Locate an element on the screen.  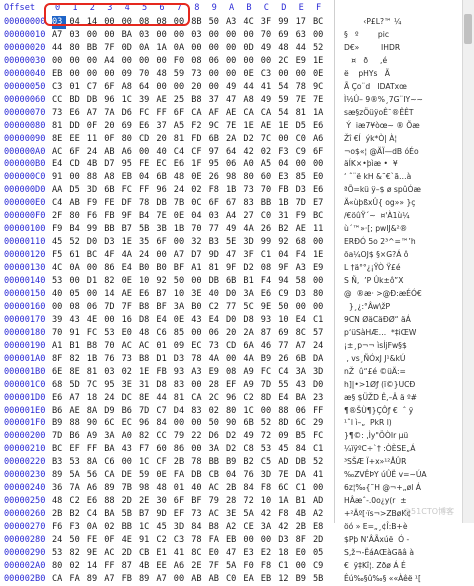
byte-cell: 6C is located at coordinates (285, 488).